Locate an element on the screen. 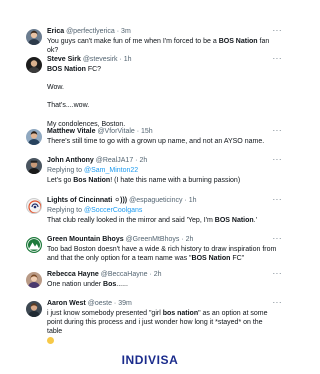  author-handle: @espagueticincy is located at coordinates (155, 200).